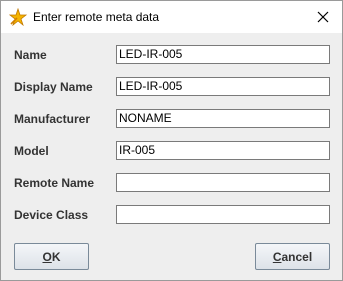 The height and width of the screenshot is (281, 343). Describe the element at coordinates (56, 256) in the screenshot. I see `ok-label-rest: K` at that location.